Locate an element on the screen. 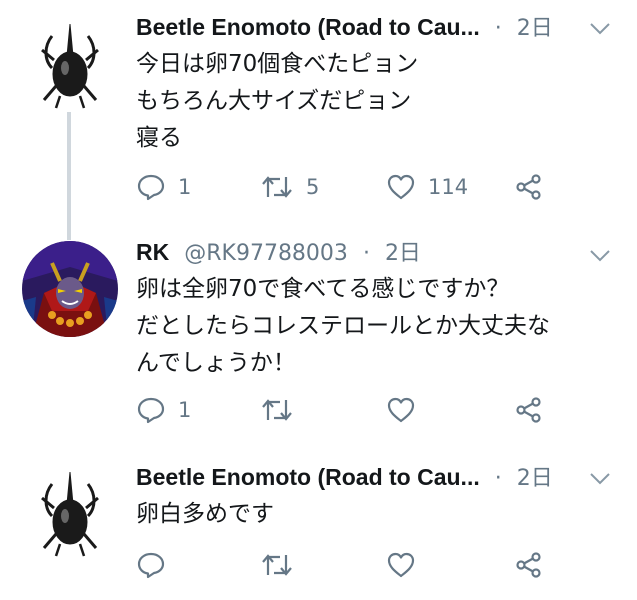 This screenshot has height=600, width=637. tweet-header: RK @RK97788003 · 2日 is located at coordinates (278, 252).